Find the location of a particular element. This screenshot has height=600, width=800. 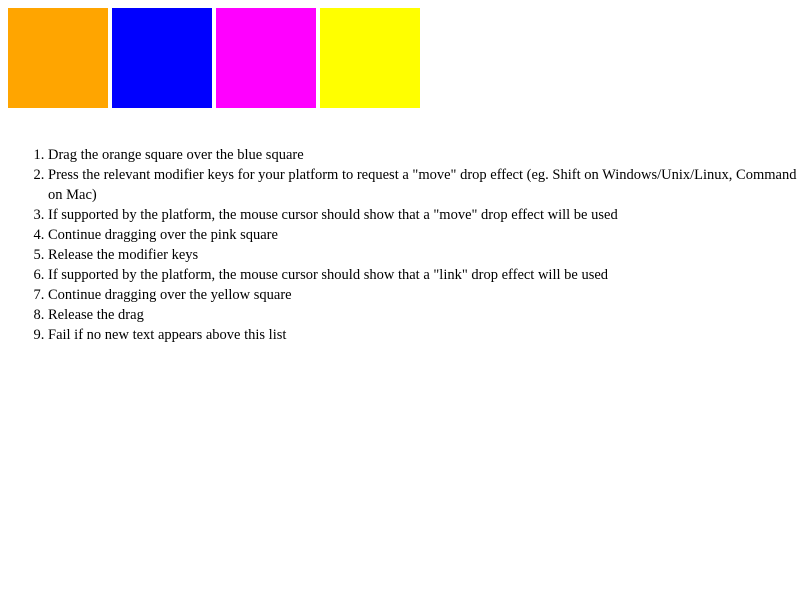

instruction-step-4: Continue dragging over the pink square is located at coordinates (424, 235).